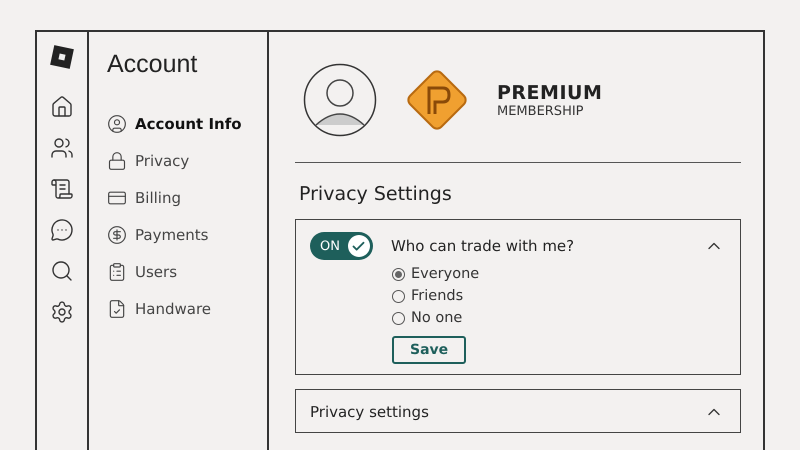  Describe the element at coordinates (429, 350) in the screenshot. I see `save-button: Save` at that location.